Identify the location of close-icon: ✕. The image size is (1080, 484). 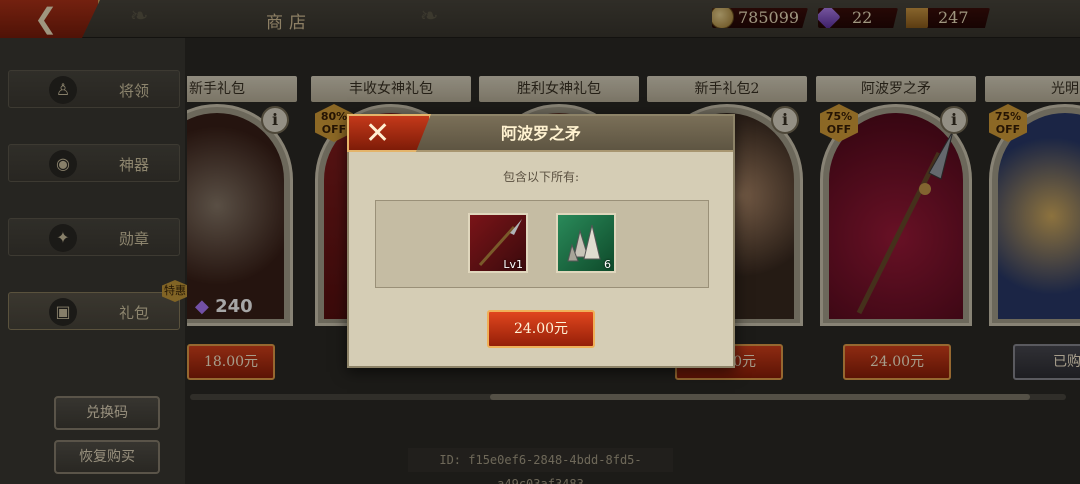
(378, 133).